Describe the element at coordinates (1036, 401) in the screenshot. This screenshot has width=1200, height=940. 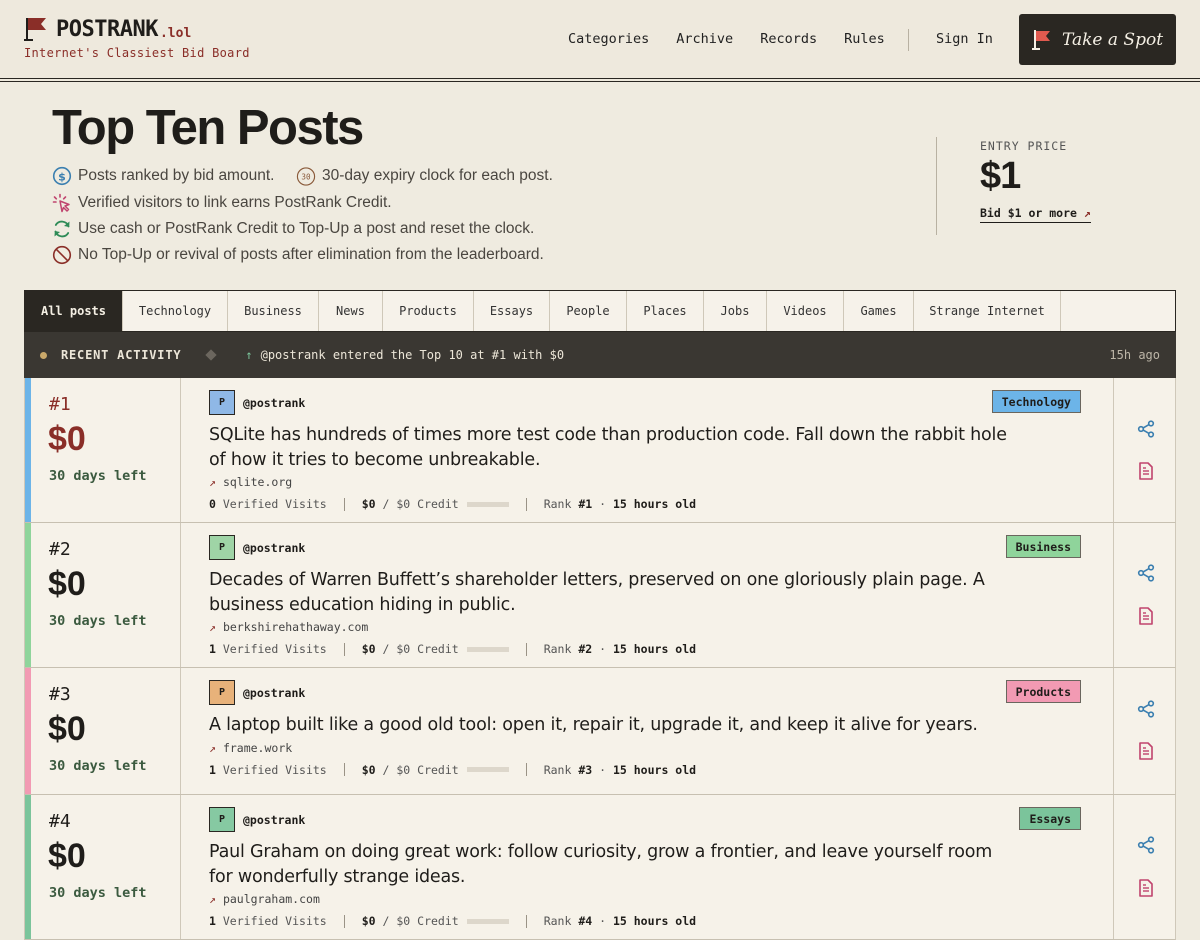
I see `category-badge: Technology` at that location.